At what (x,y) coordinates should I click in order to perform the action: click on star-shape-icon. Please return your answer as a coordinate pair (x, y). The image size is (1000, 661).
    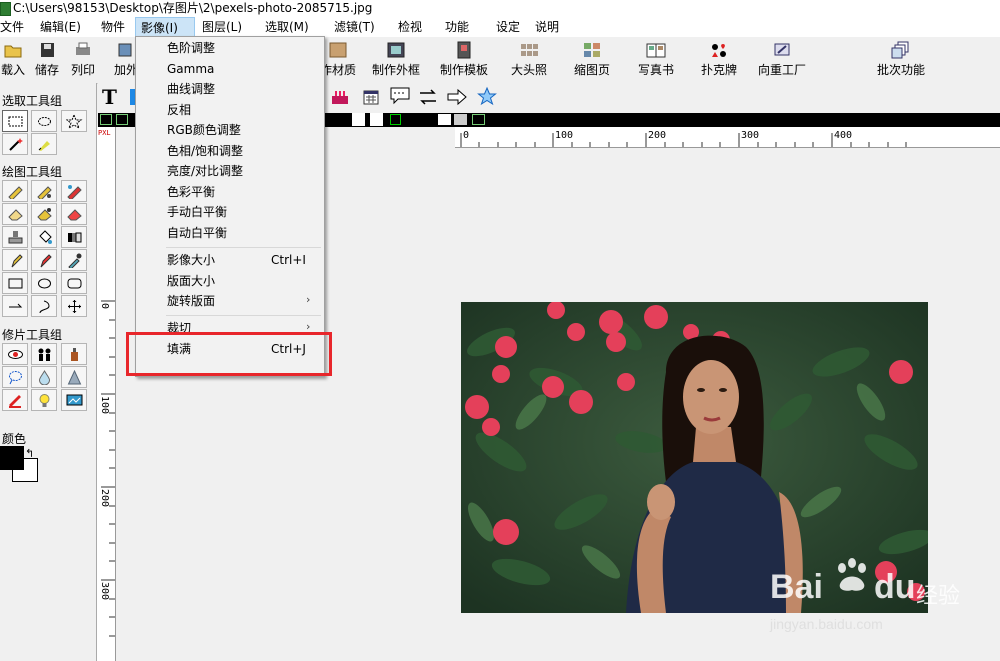
    Looking at the image, I should click on (487, 96).